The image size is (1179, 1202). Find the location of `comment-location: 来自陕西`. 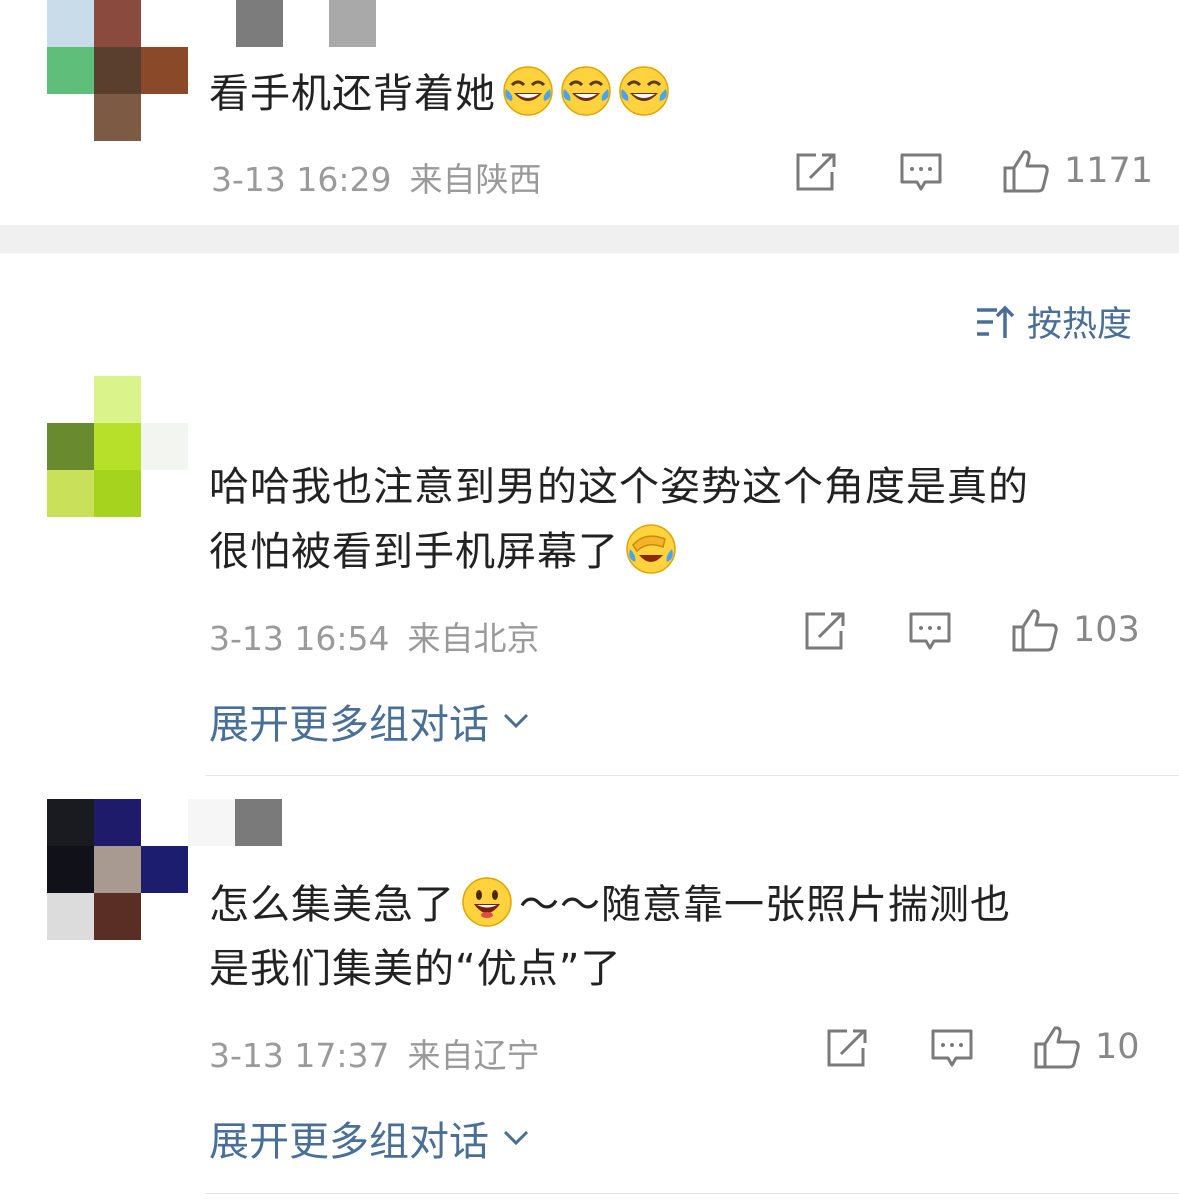

comment-location: 来自陕西 is located at coordinates (475, 179).